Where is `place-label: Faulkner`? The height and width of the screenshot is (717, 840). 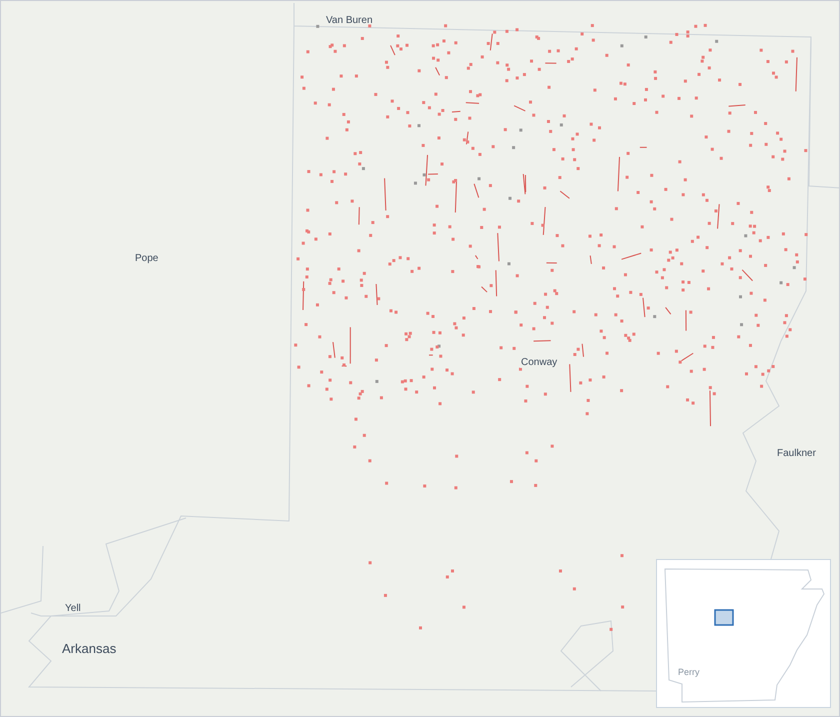 place-label: Faulkner is located at coordinates (796, 453).